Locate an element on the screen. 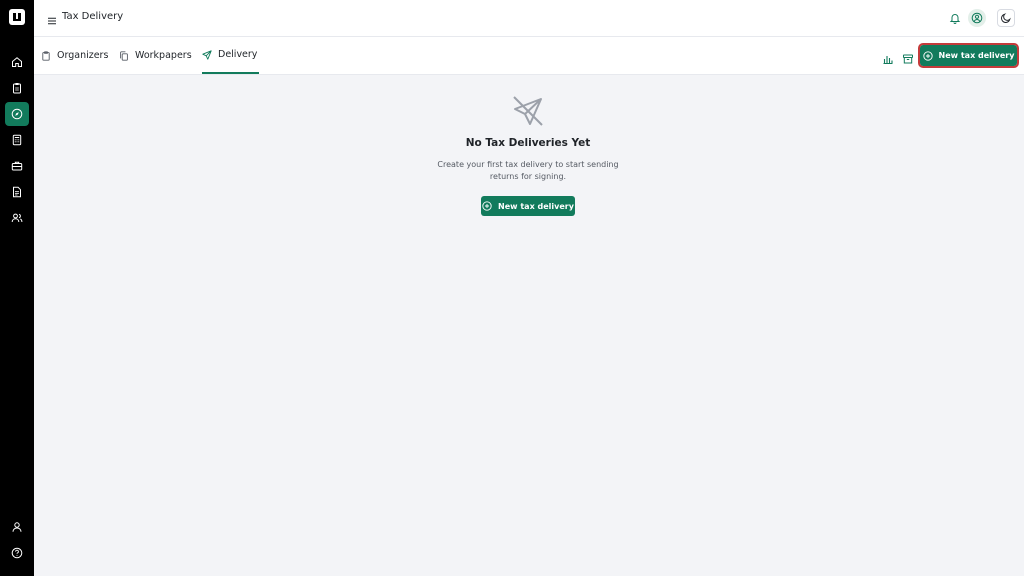  archive-button is located at coordinates (908, 57).